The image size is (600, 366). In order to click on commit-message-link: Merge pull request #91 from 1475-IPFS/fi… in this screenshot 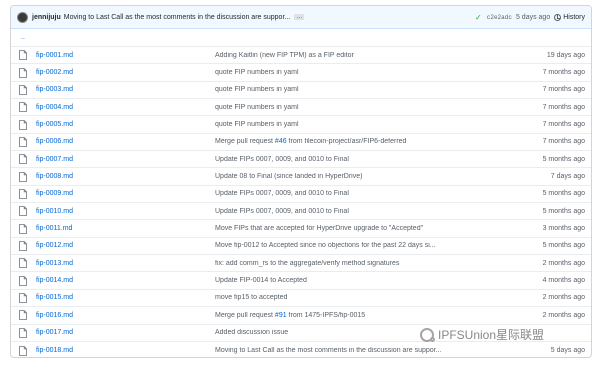, I will do `click(350, 315)`.